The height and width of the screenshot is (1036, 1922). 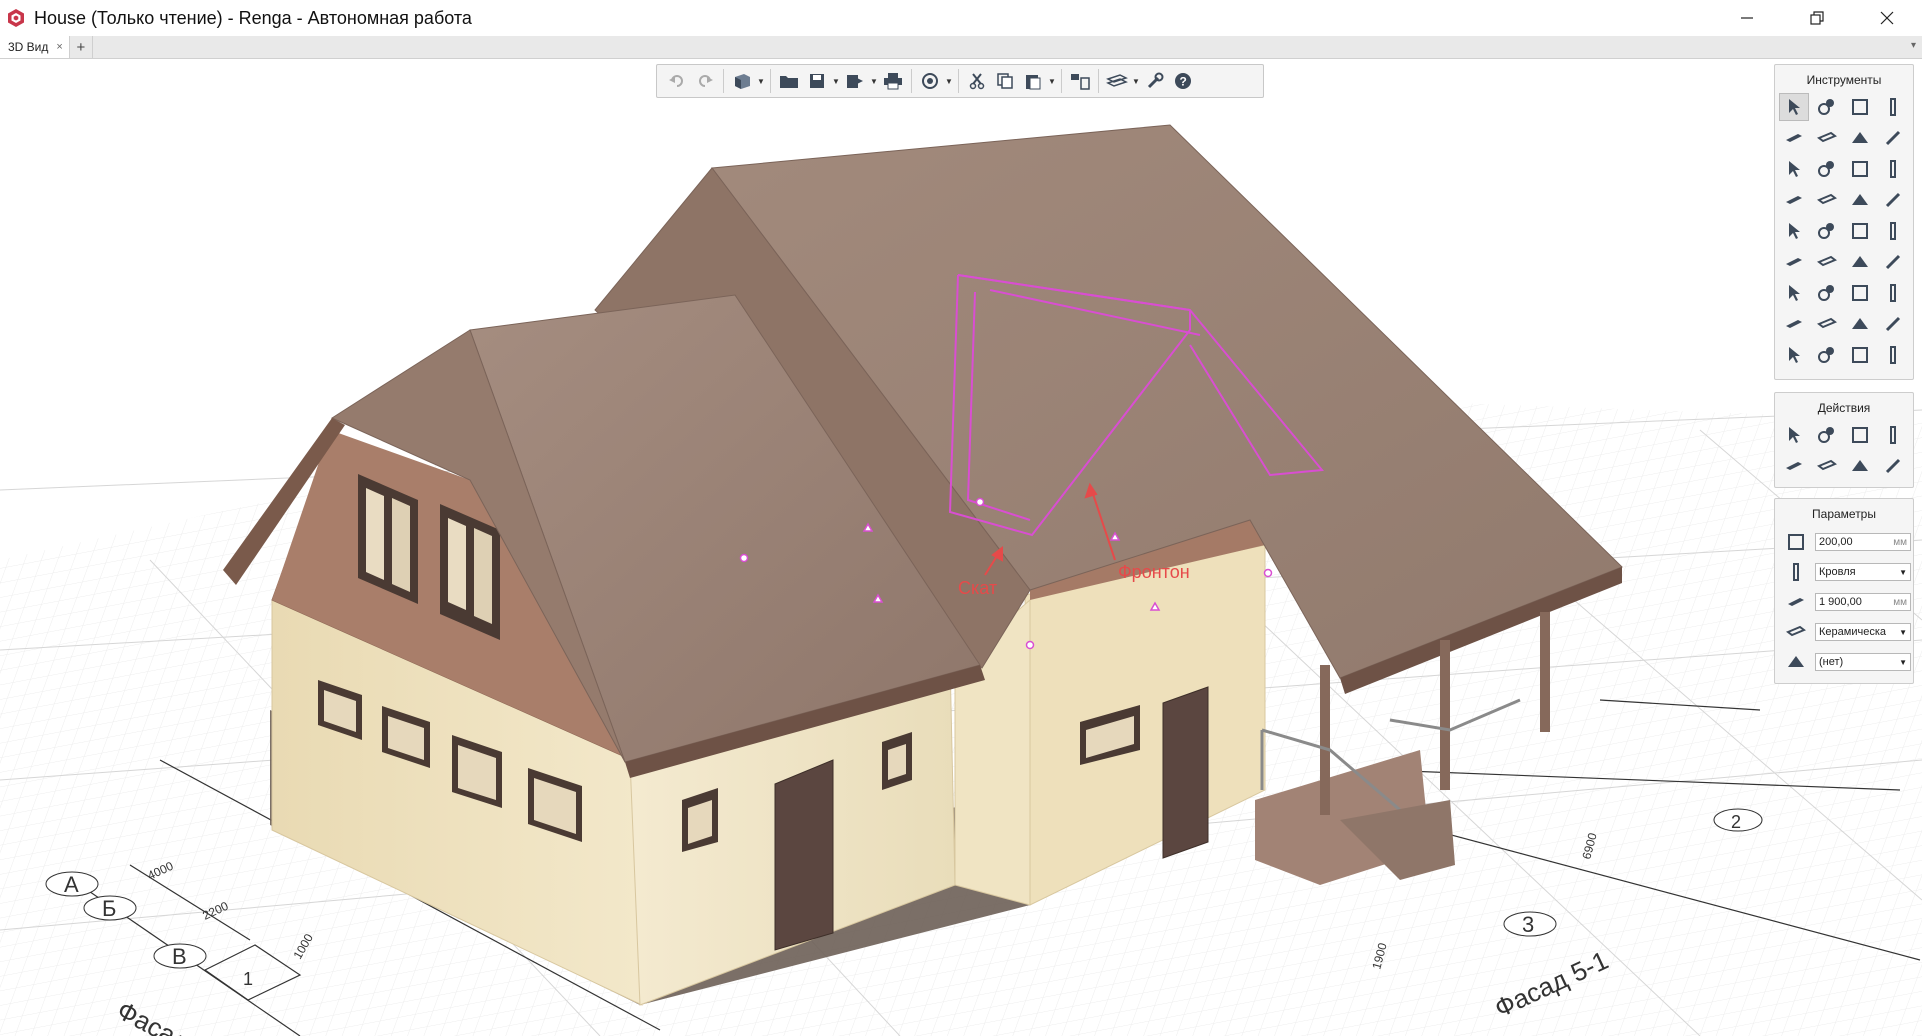 I want to click on undo-button, so click(x=677, y=81).